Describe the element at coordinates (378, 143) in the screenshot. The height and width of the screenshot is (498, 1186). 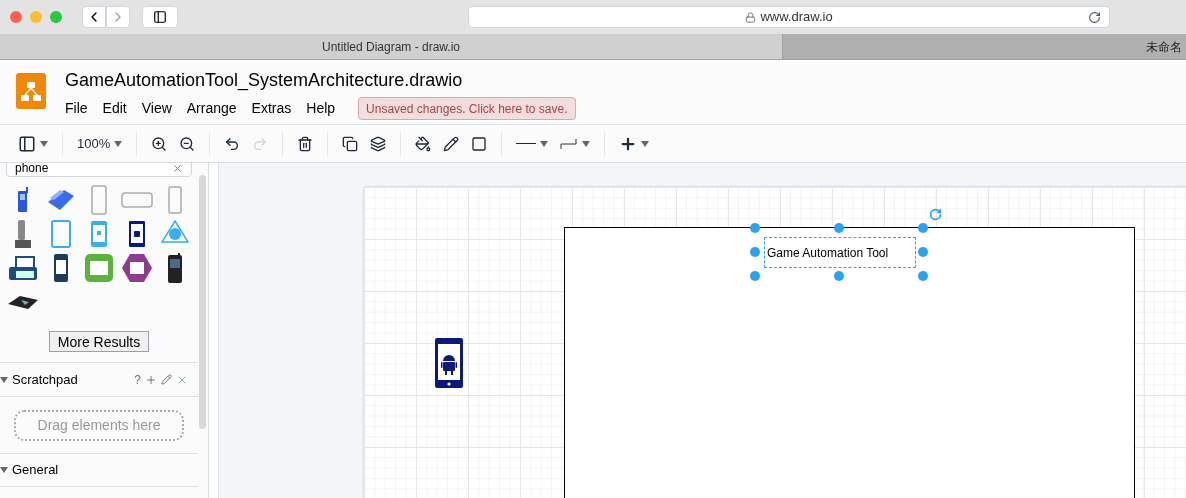
I see `layers-icon` at that location.